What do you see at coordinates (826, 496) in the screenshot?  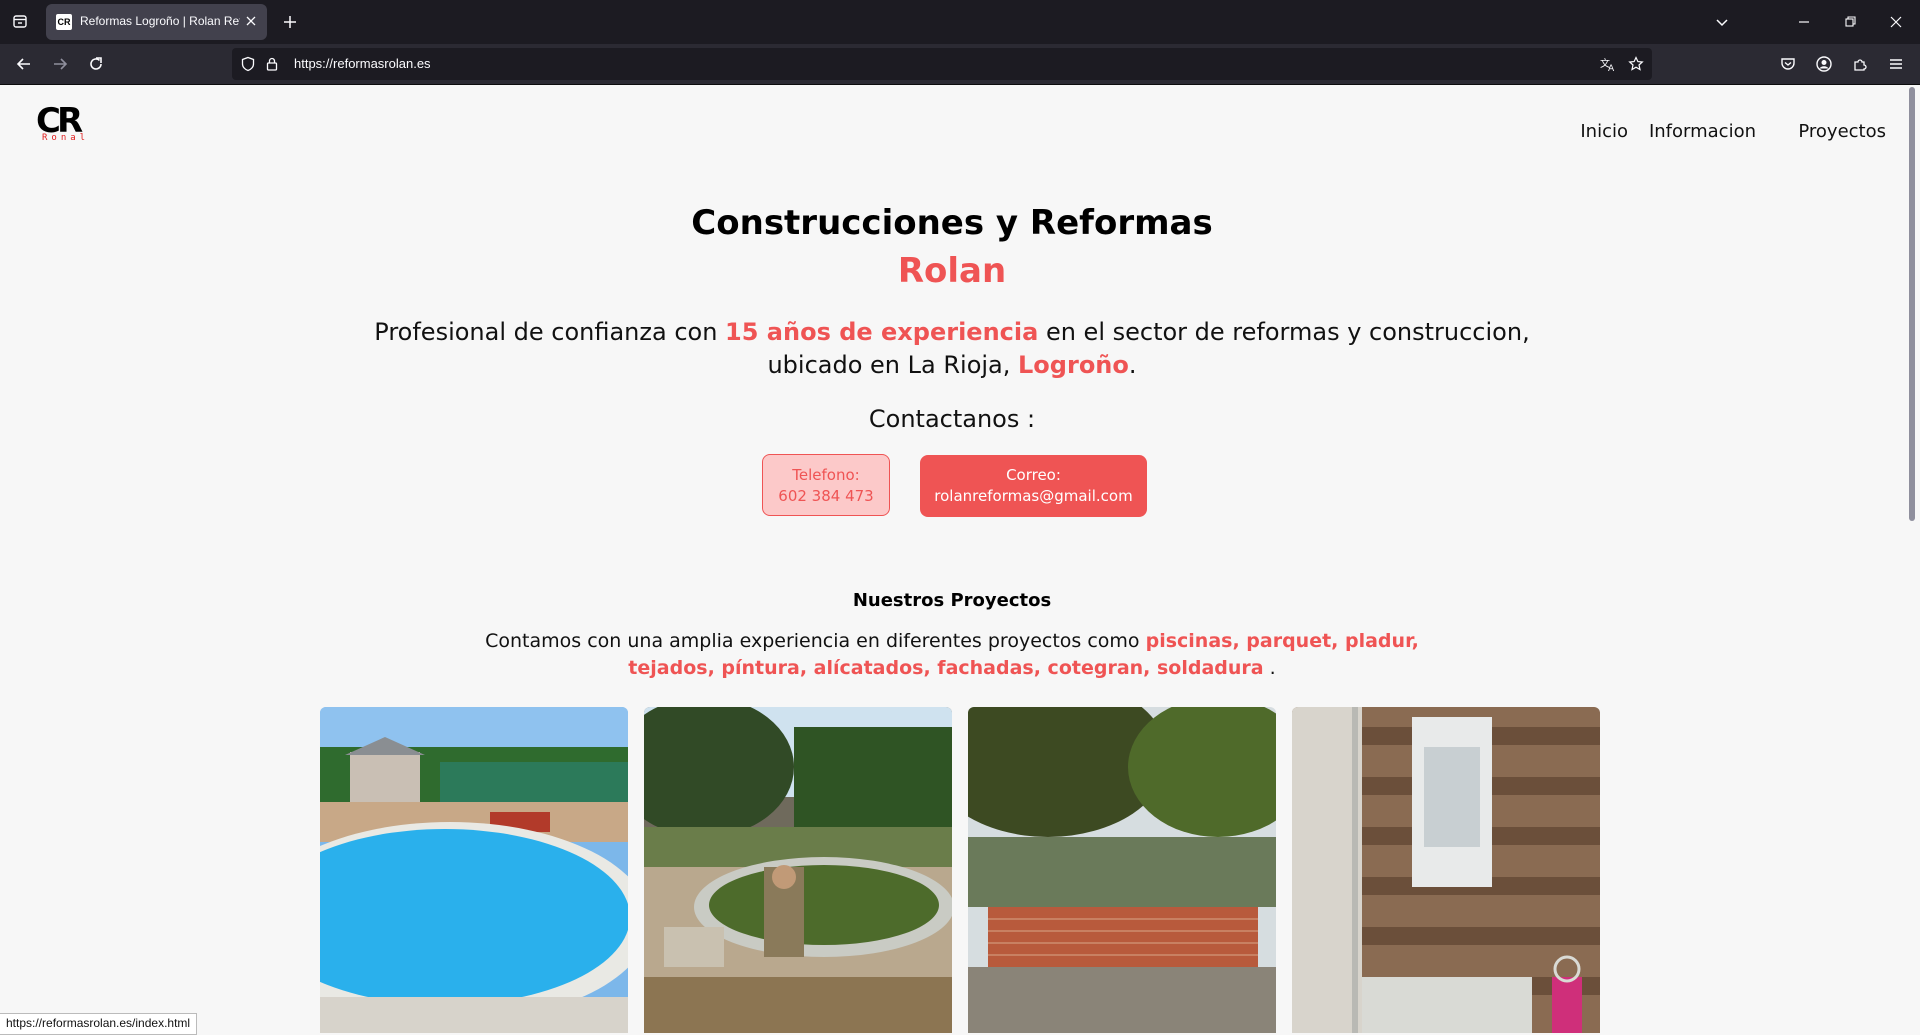 I see `phone-value: 602 384 473` at bounding box center [826, 496].